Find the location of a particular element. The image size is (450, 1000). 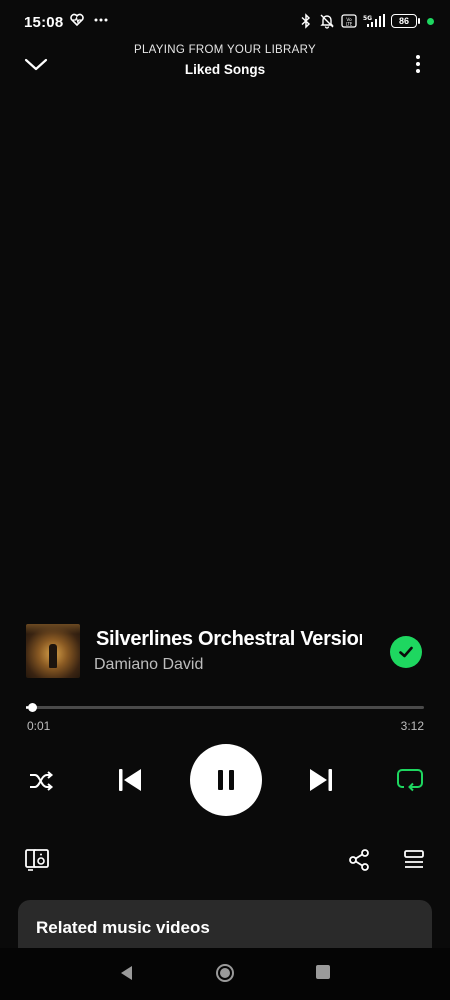

song-title: Silverlines Orchestral Version is located at coordinates (229, 639).